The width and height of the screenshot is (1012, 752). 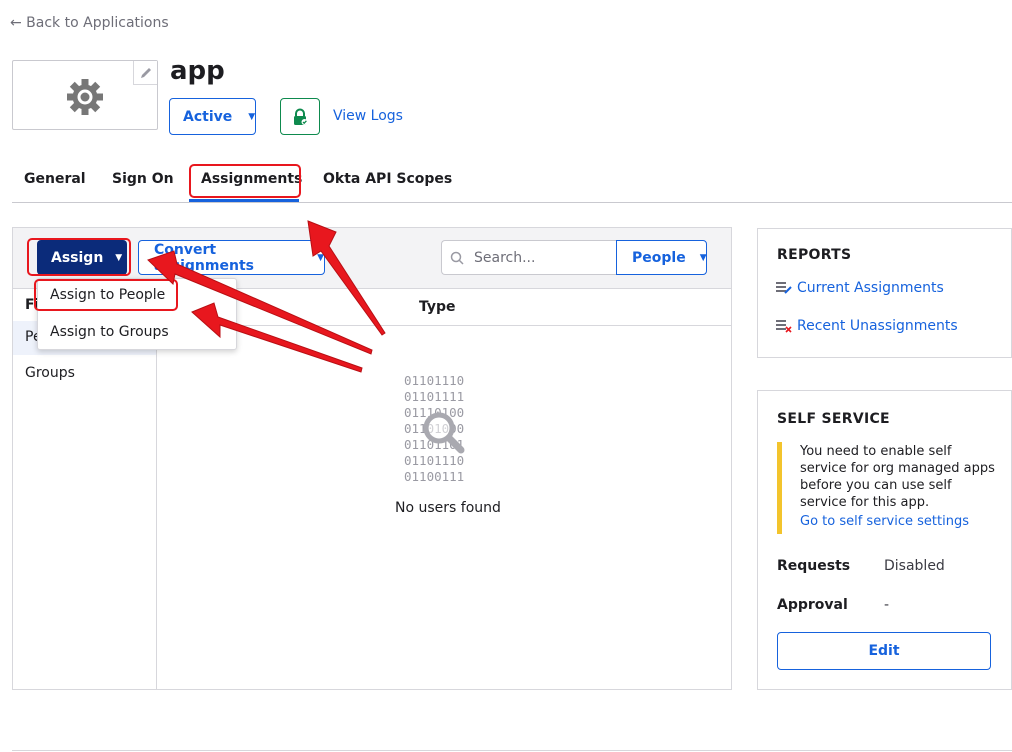 What do you see at coordinates (512, 750) in the screenshot?
I see `page-bottom-divider` at bounding box center [512, 750].